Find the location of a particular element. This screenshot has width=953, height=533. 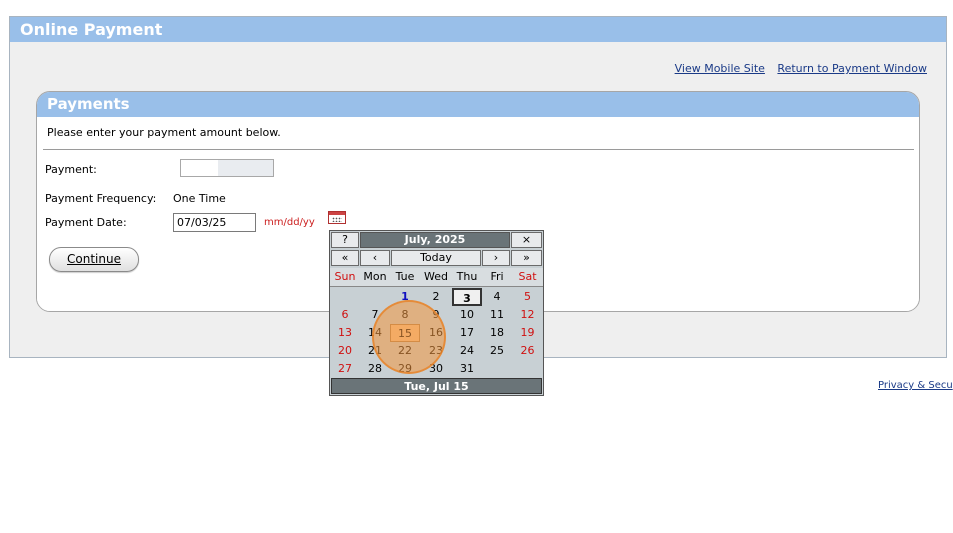

weekday-header: Sun Mon Tue Wed Thu Fri Sat is located at coordinates (436, 277).